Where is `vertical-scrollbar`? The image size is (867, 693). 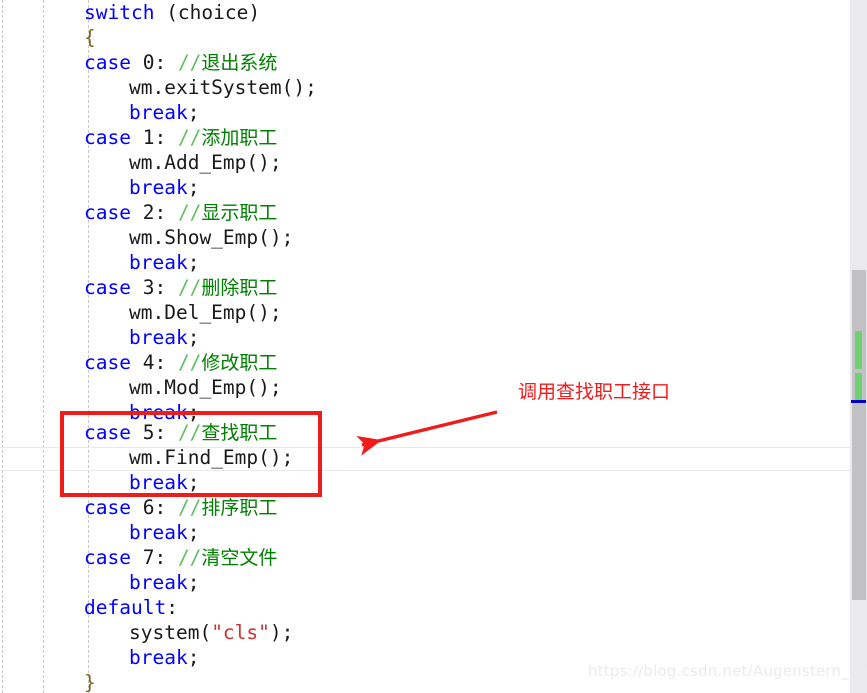 vertical-scrollbar is located at coordinates (858, 346).